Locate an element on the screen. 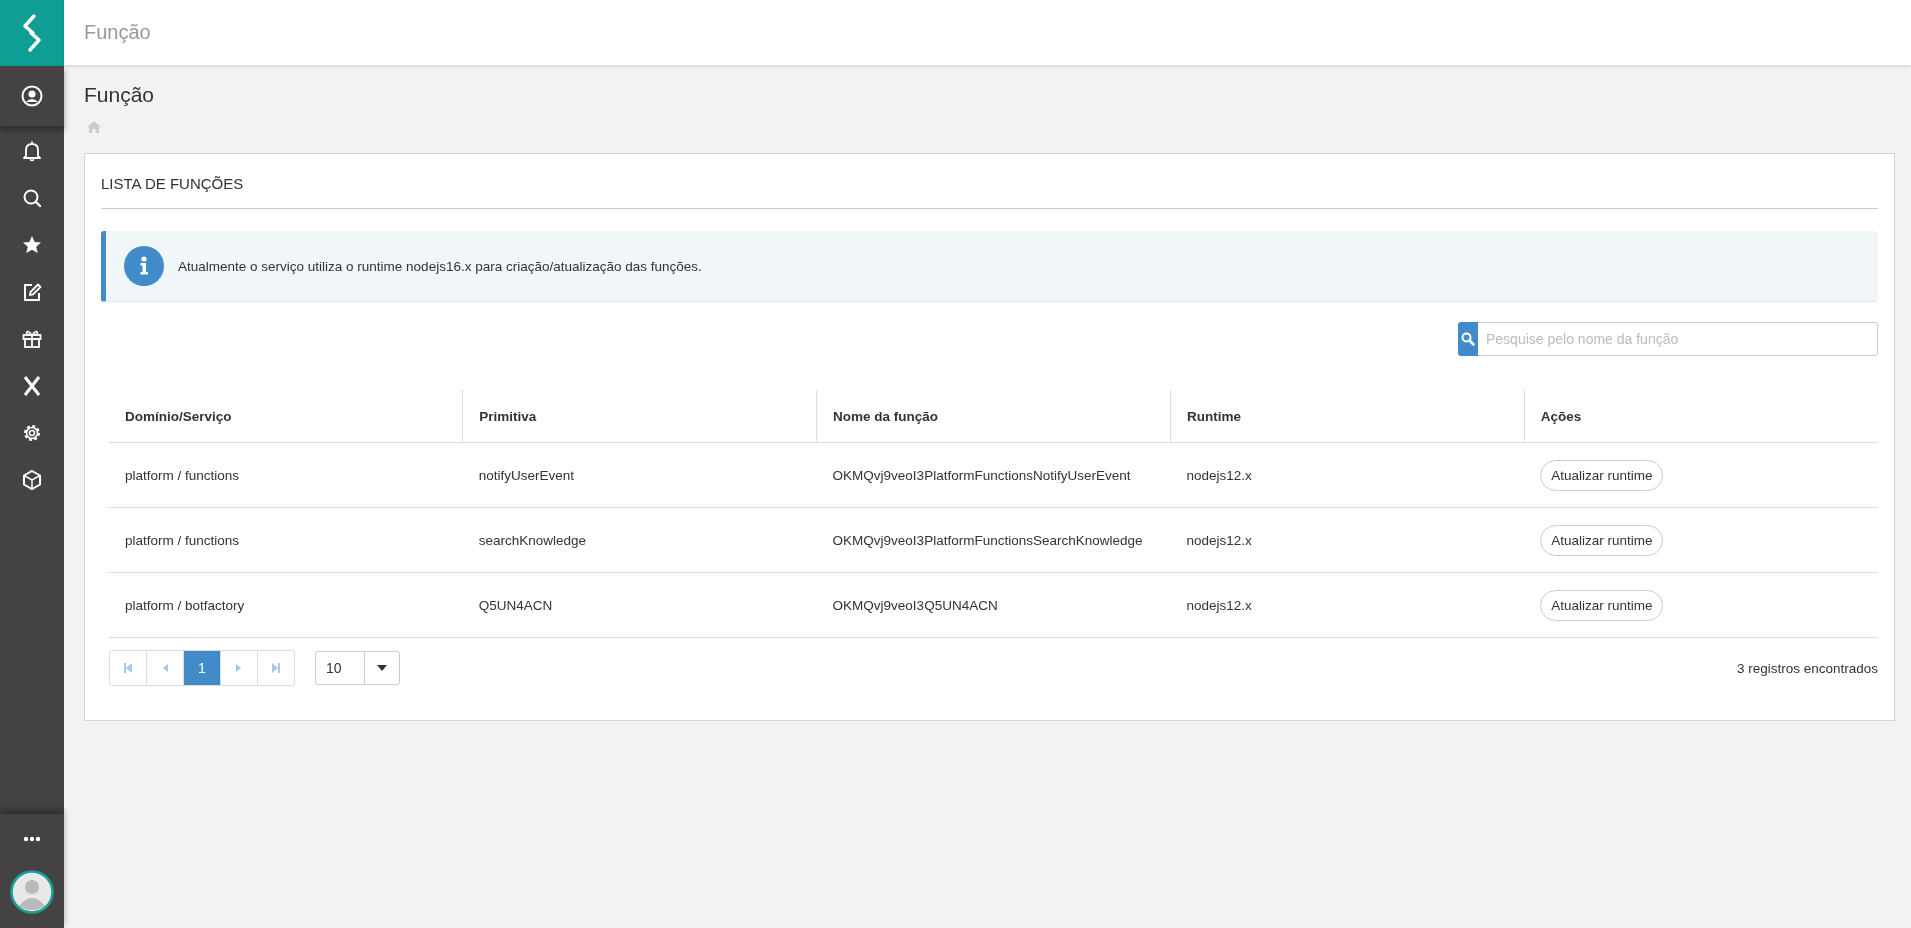  cube-icon is located at coordinates (32, 480).